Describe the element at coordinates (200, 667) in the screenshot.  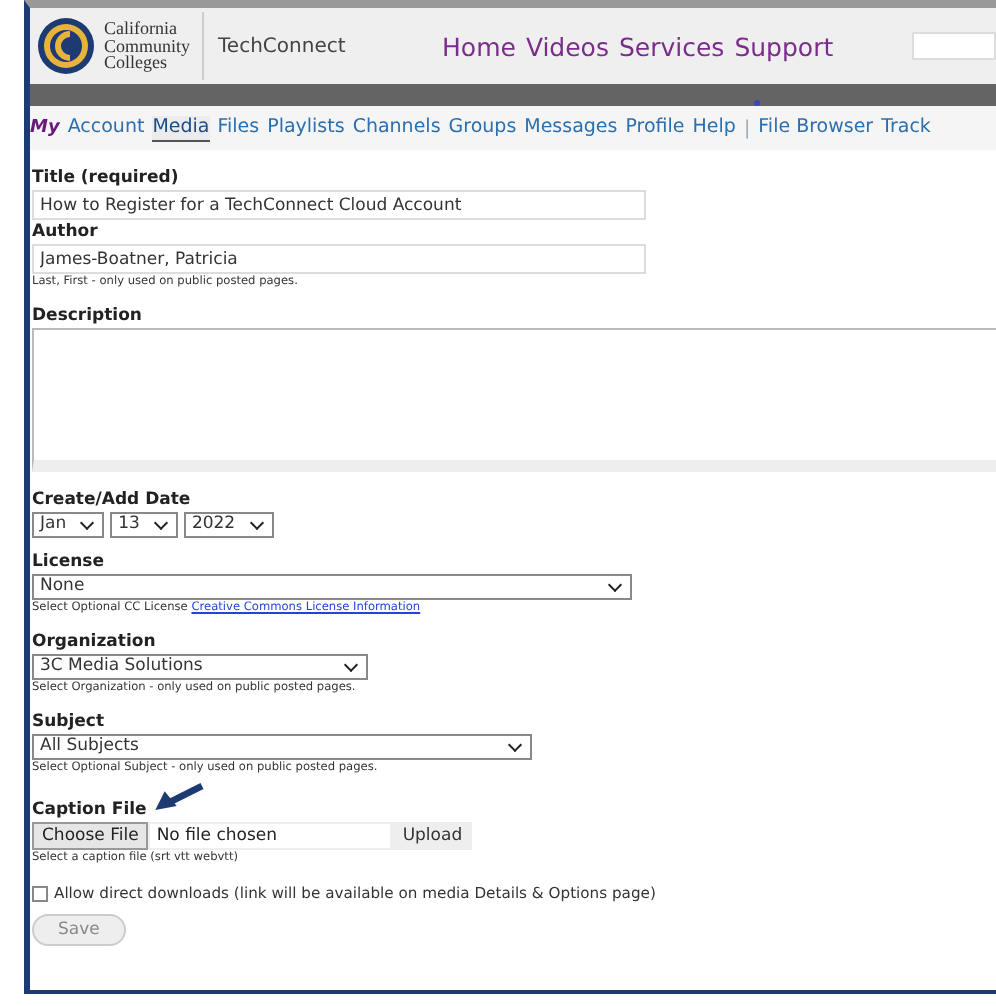
I see `organization-select: 3C Media Solutions` at that location.